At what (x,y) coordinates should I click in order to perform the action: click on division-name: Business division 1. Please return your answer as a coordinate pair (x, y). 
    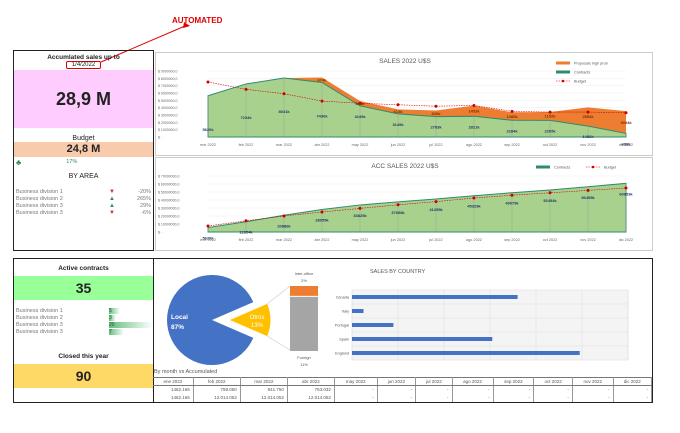
    Looking at the image, I should click on (39, 310).